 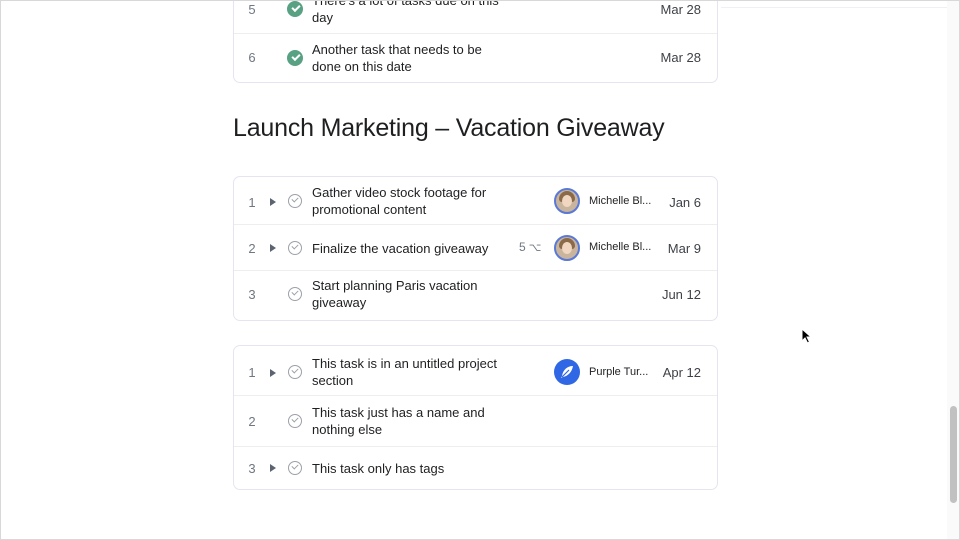 What do you see at coordinates (807, 338) in the screenshot?
I see `mouse-cursor-icon` at bounding box center [807, 338].